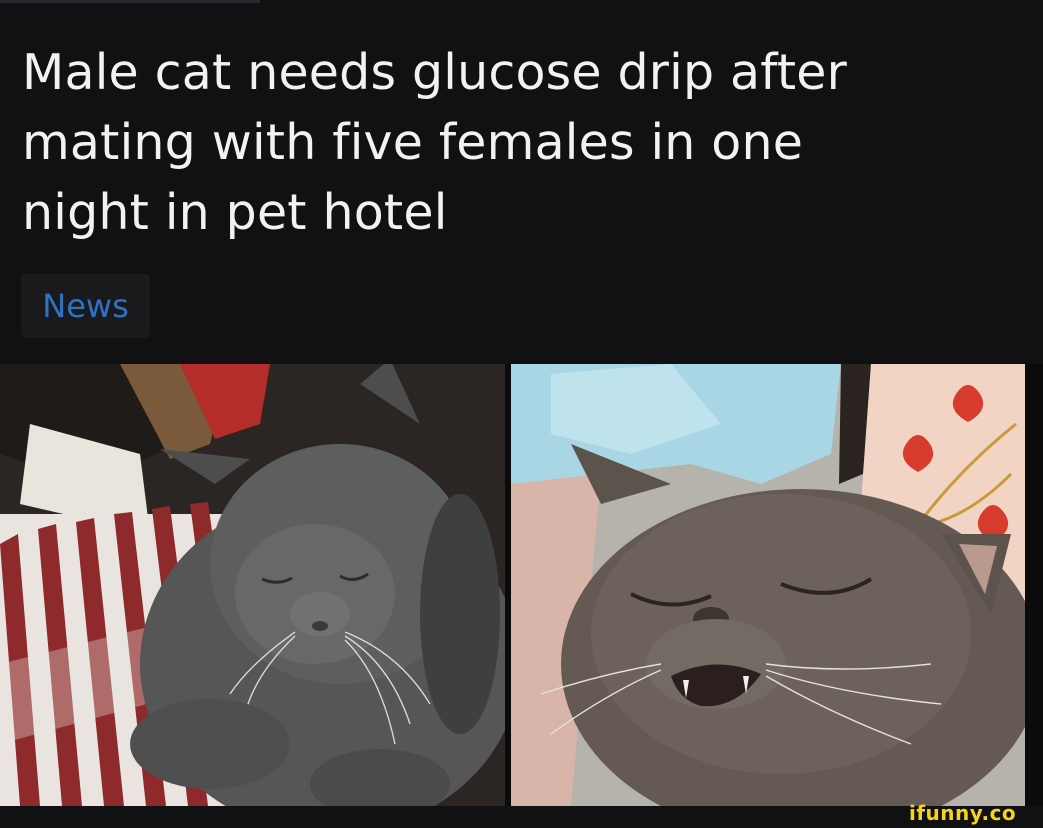 Image resolution: width=1043 pixels, height=828 pixels. I want to click on svg-text: ifunny.co, so click(962, 813).